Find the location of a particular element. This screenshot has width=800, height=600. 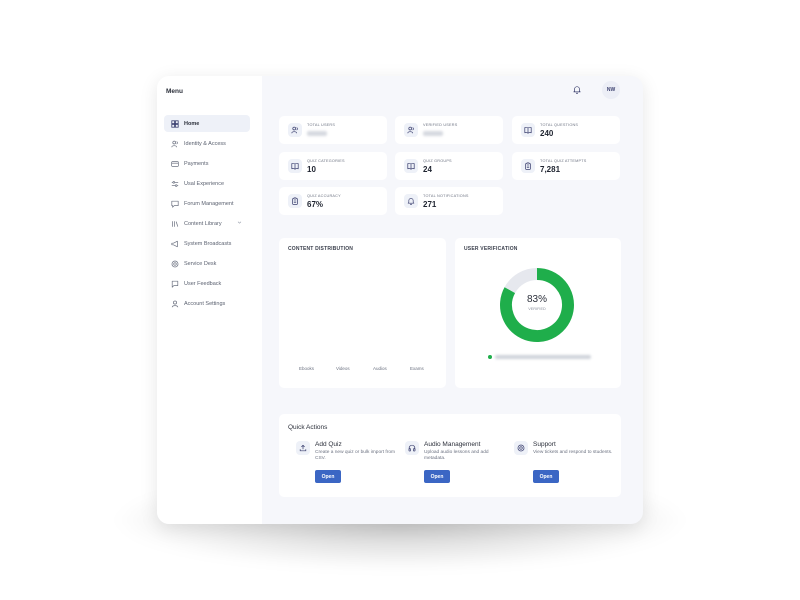

sidebar-item-label: System Broadcasts is located at coordinates (208, 243).